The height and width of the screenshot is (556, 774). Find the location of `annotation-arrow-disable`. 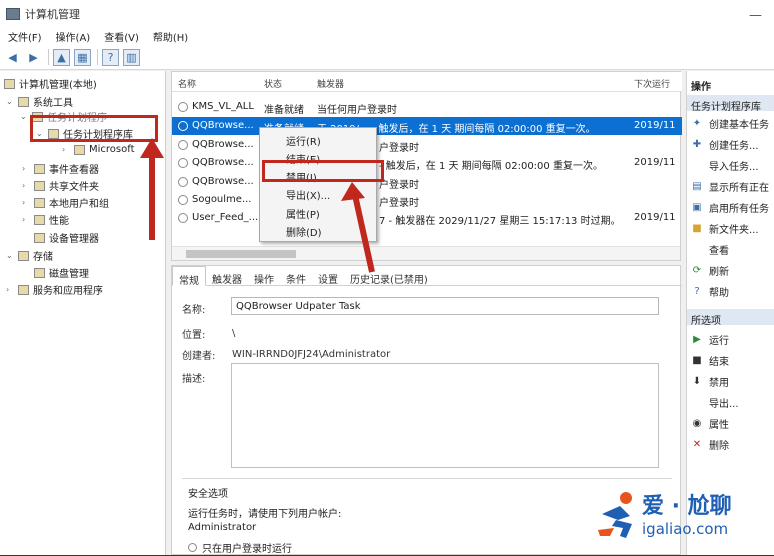

annotation-arrow-disable is located at coordinates (363, 233).